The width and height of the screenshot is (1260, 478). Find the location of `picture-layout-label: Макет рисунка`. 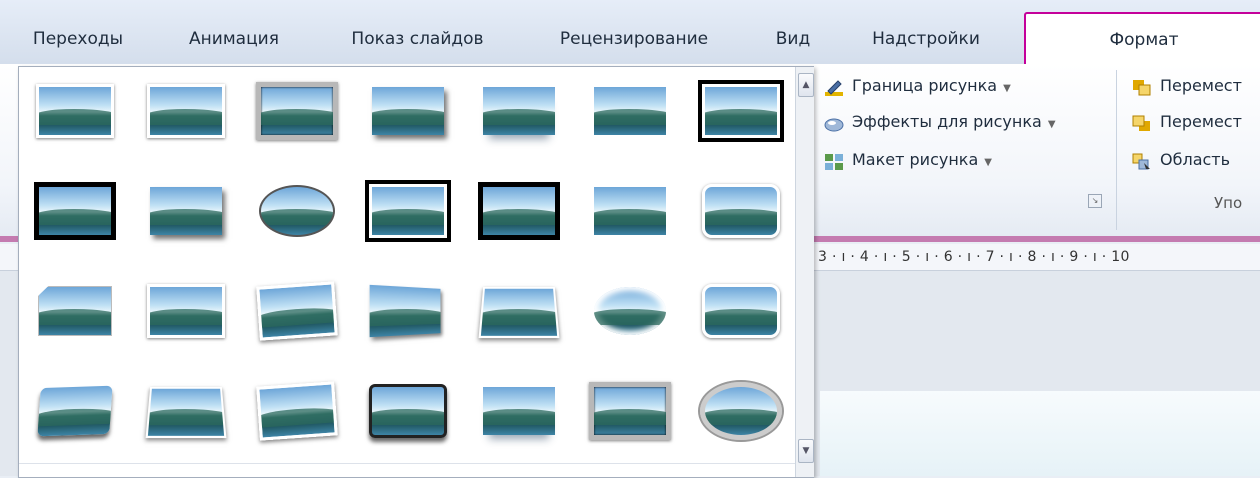

picture-layout-label: Макет рисунка is located at coordinates (915, 159).